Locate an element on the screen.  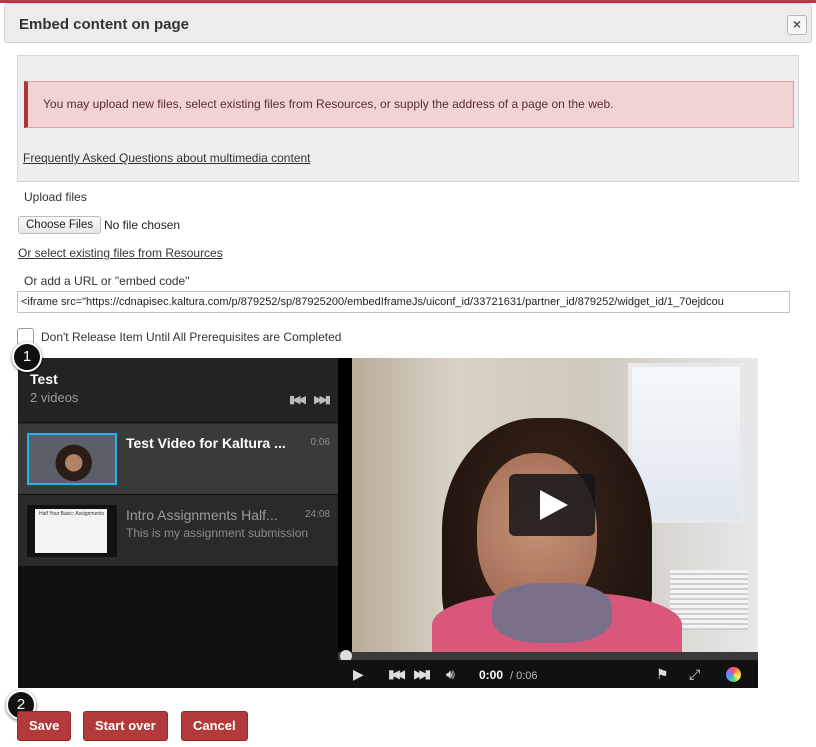
next-icon: ▶▶▮ is located at coordinates (422, 674).